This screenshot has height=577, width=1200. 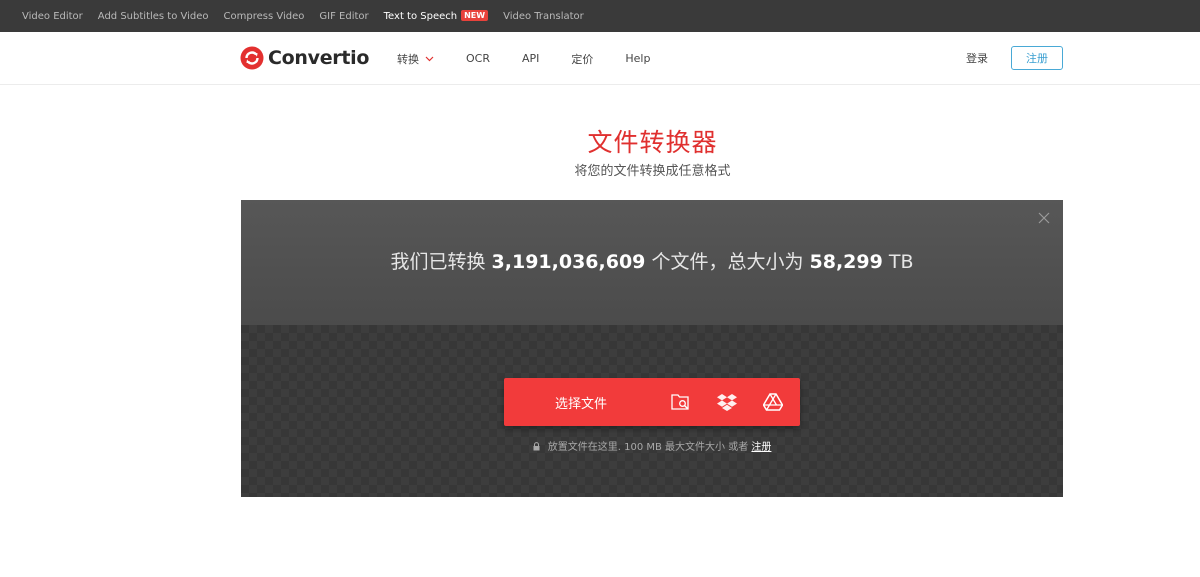 What do you see at coordinates (530, 58) in the screenshot?
I see `nav-item-api: API` at bounding box center [530, 58].